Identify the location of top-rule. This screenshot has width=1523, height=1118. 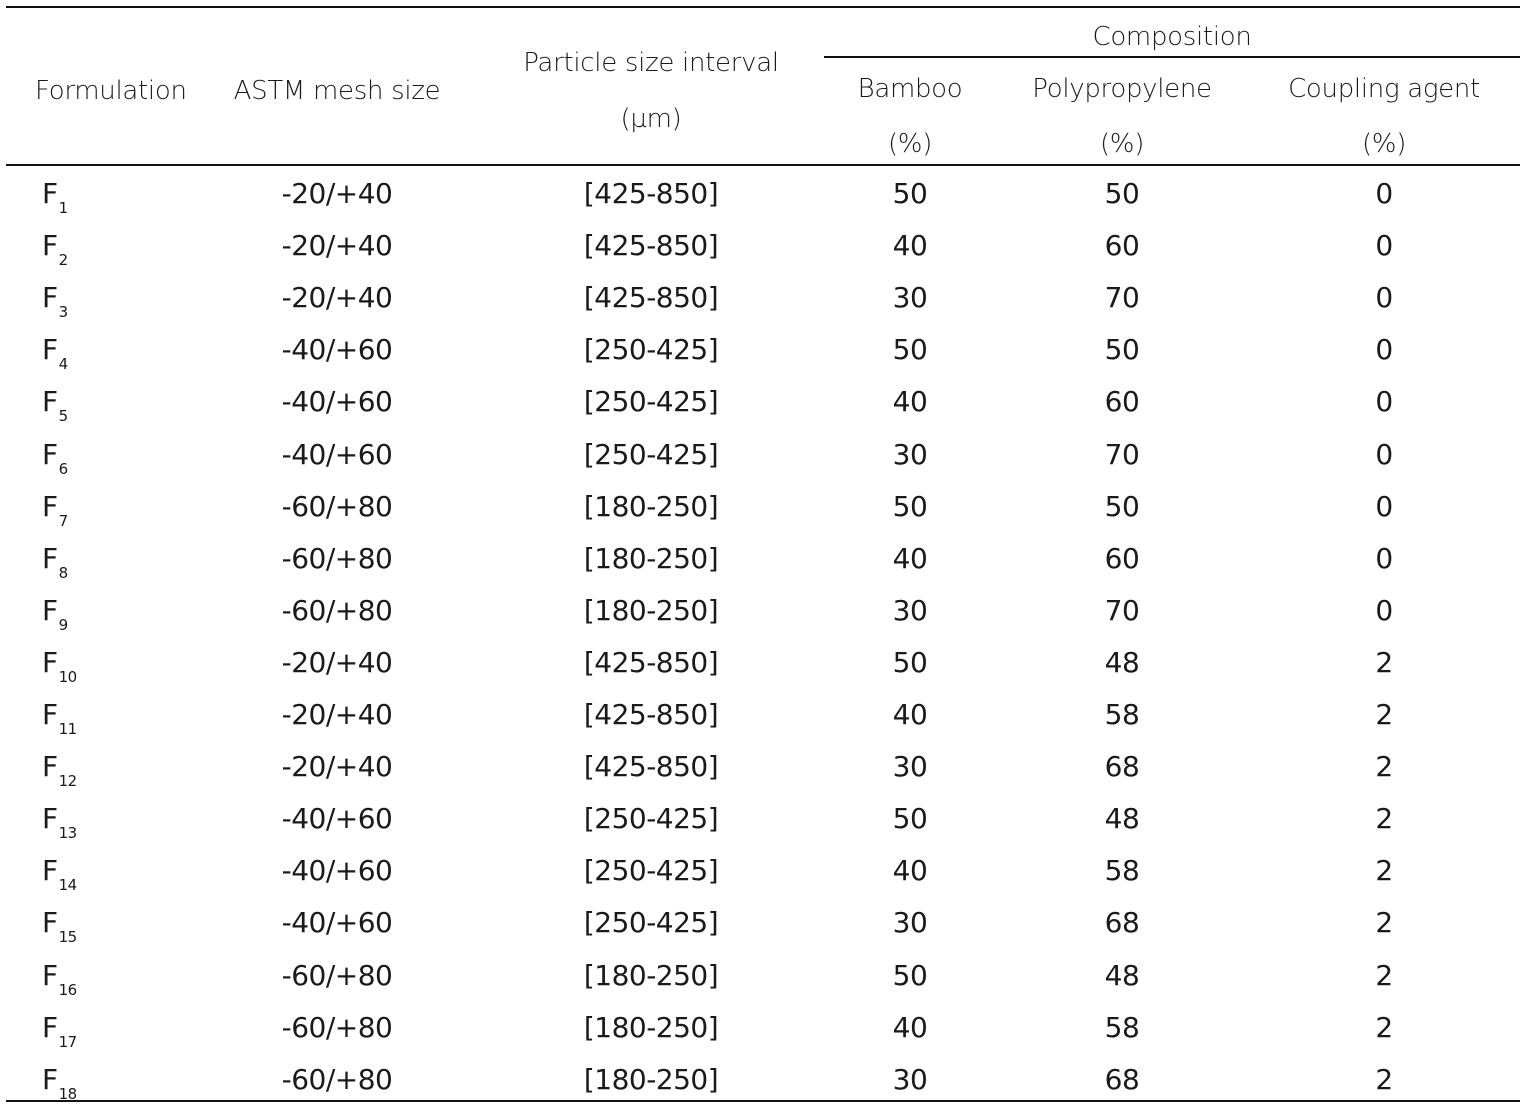
(763, 7).